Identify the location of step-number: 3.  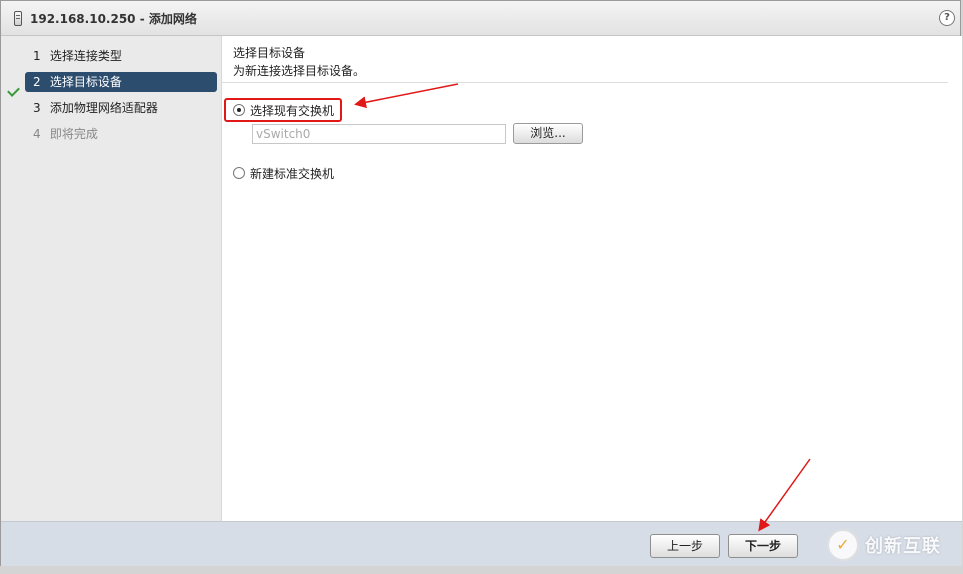
(37, 108).